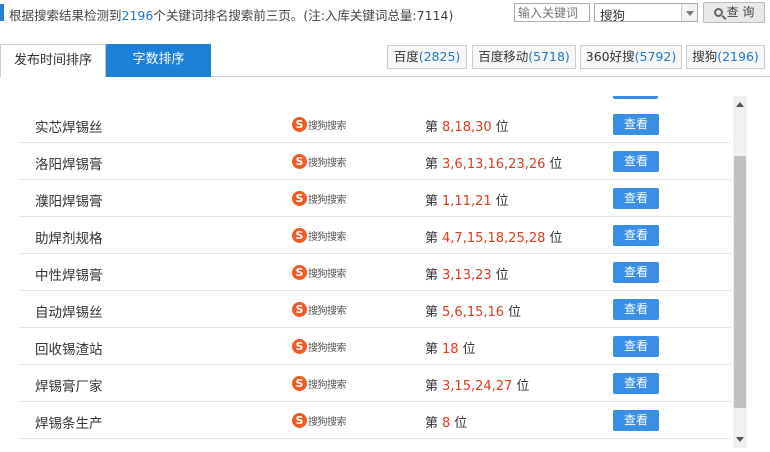 The image size is (770, 452). I want to click on search-icon, so click(718, 12).